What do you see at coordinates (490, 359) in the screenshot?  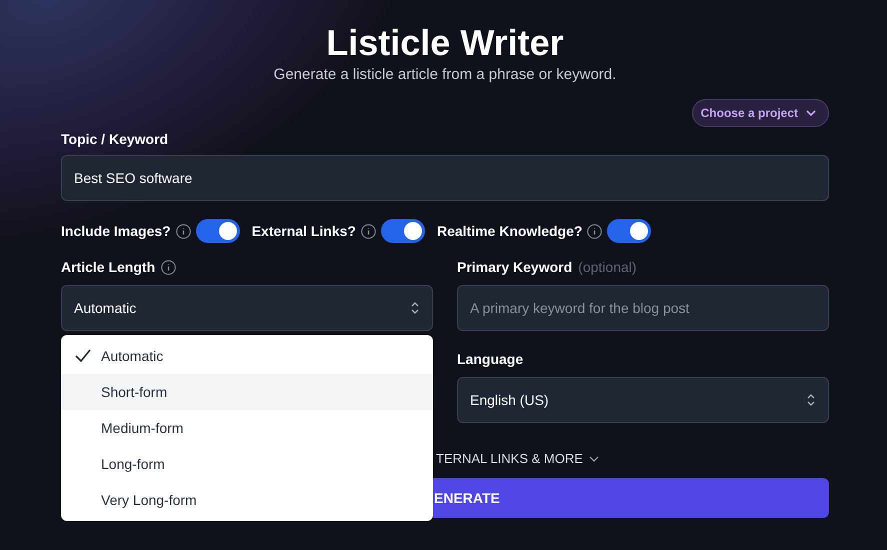 I see `field-label: Language` at bounding box center [490, 359].